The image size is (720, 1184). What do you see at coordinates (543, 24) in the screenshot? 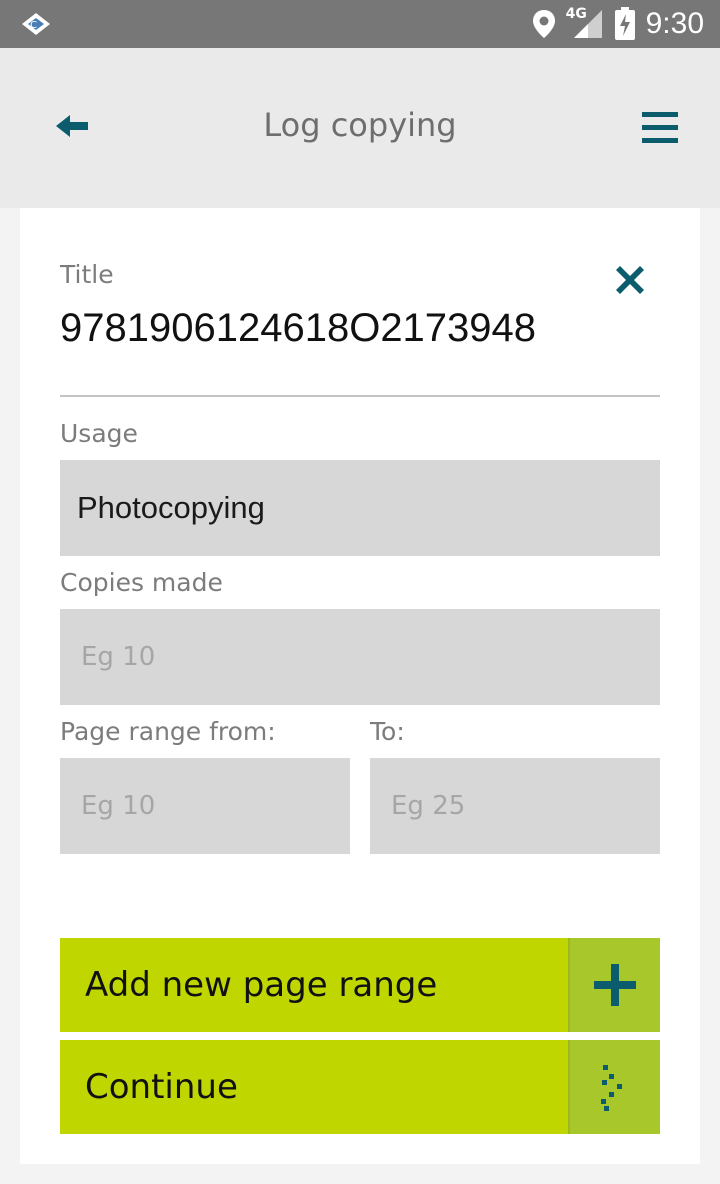
I see `location-icon` at bounding box center [543, 24].